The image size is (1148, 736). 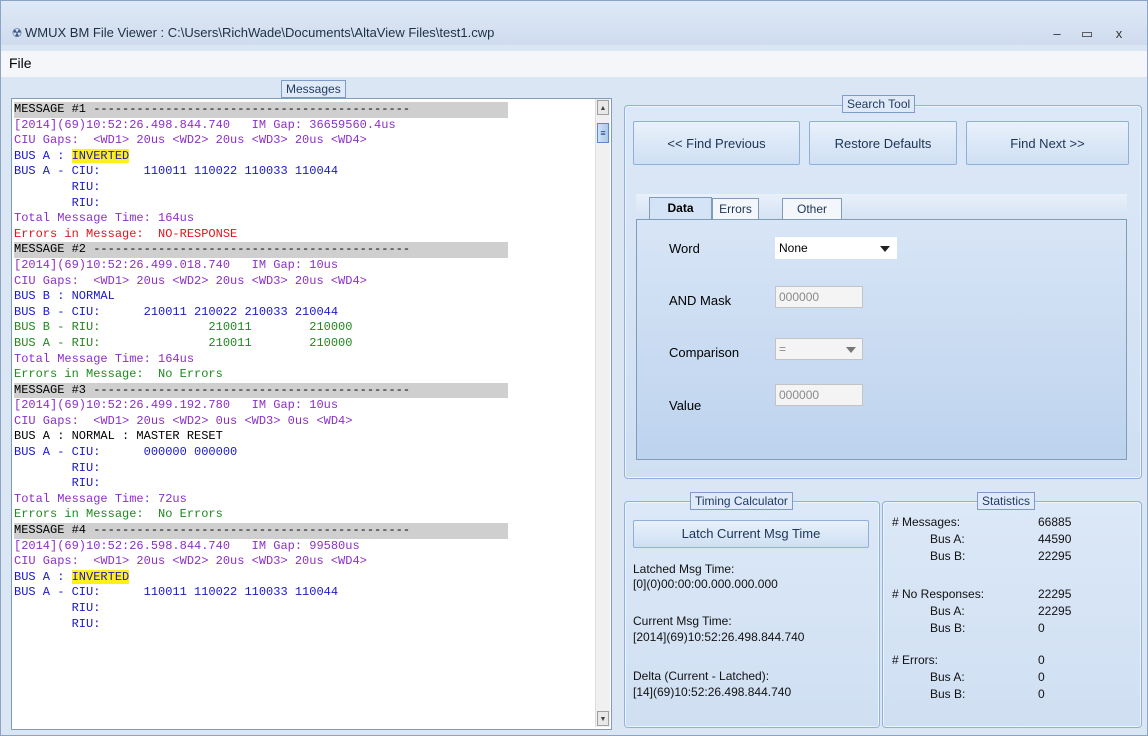 What do you see at coordinates (926, 522) in the screenshot?
I see `messages-count-label: # Messages:` at bounding box center [926, 522].